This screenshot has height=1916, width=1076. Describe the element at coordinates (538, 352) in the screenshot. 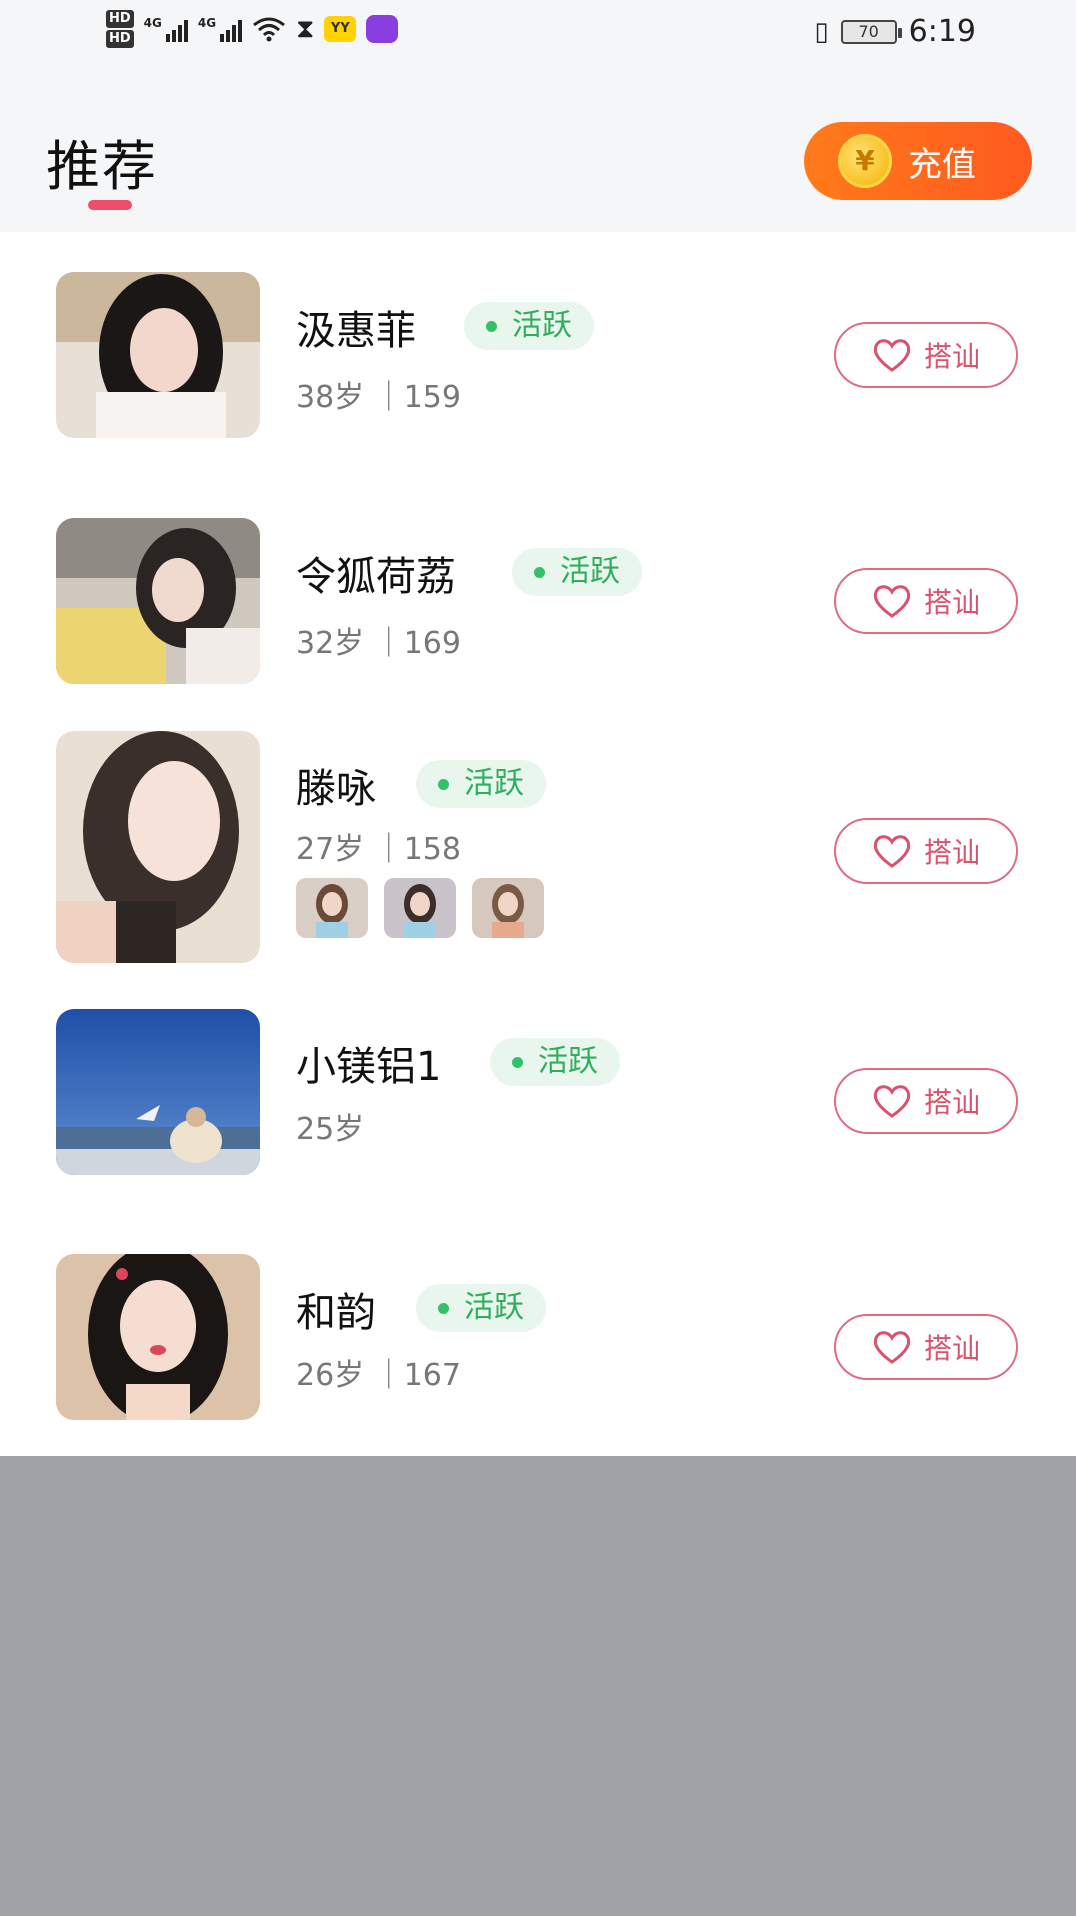

I see `list-item: 汲惠菲 活跃 38岁 ｜159 搭讪` at that location.